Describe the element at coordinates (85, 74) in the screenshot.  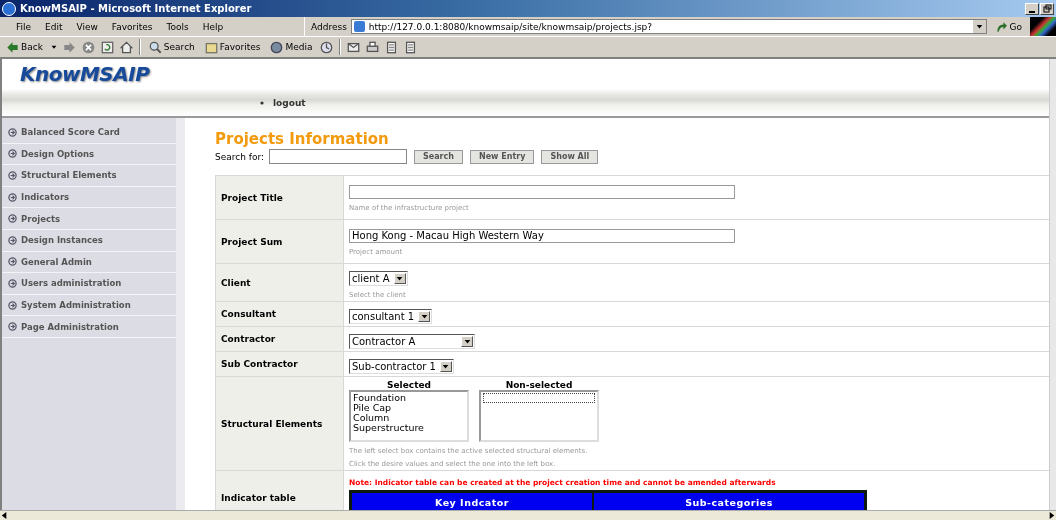
I see `site-logo: KnowMSAIP` at that location.